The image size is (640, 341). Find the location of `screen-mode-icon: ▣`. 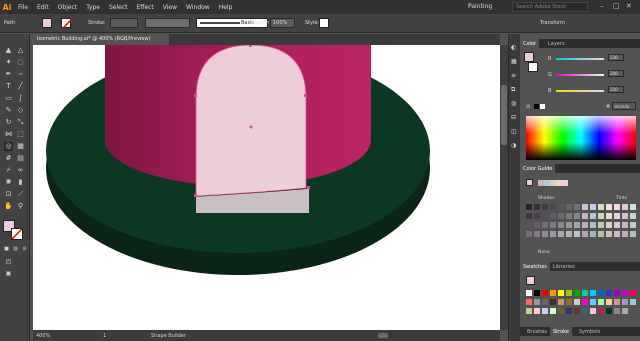

screen-mode-icon: ▣ is located at coordinates (8, 273).